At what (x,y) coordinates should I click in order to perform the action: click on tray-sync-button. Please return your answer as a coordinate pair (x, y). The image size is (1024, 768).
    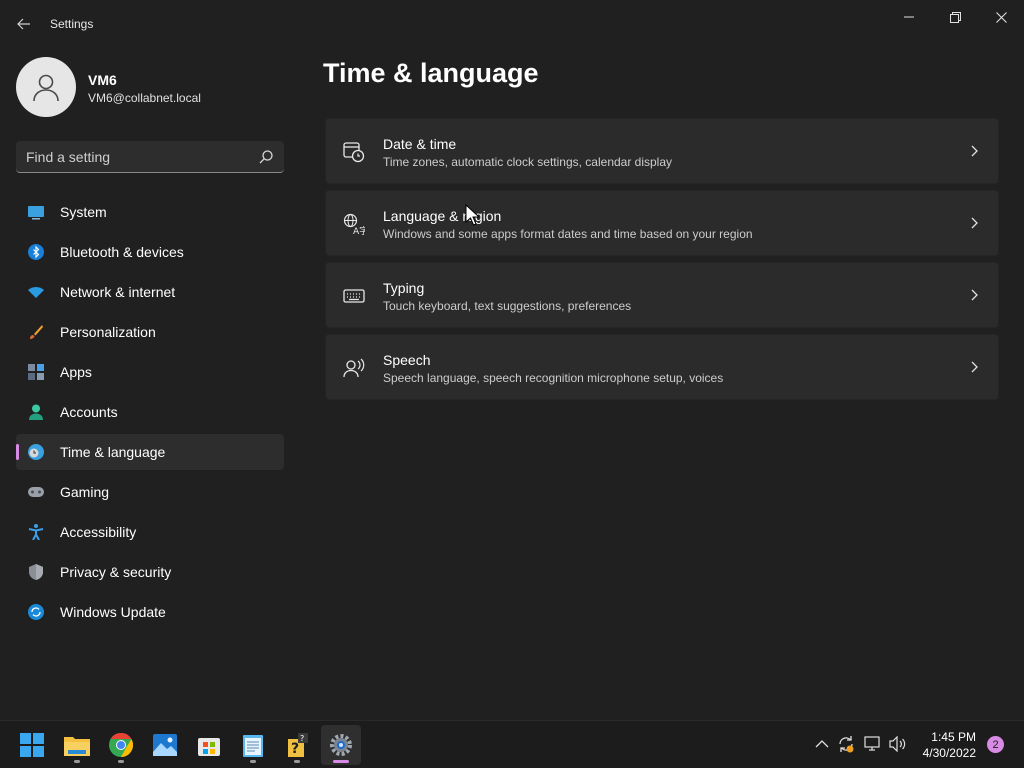
    Looking at the image, I should click on (846, 744).